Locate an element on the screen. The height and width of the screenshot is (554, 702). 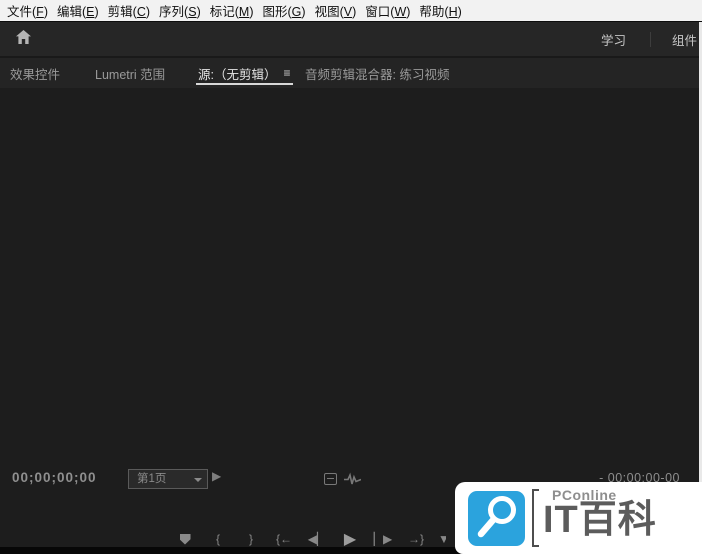
menu-graphics: 图形(G) is located at coordinates (284, 10).